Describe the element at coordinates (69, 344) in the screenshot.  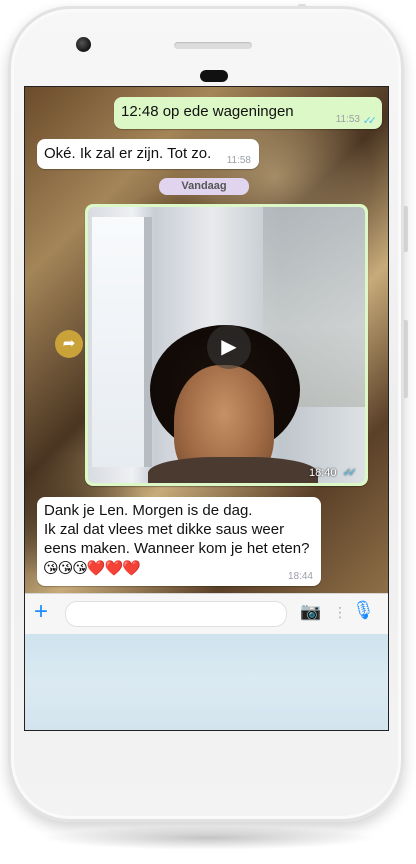
I see `forward-icon: ➦` at that location.